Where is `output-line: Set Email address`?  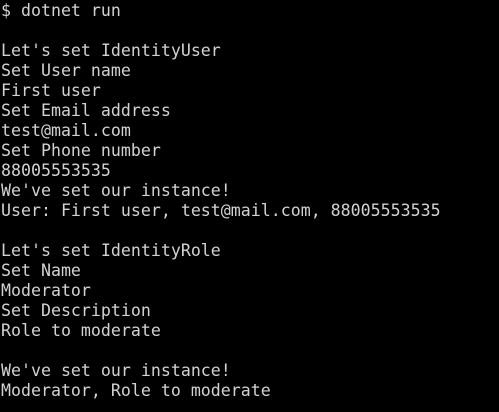
output-line: Set Email address is located at coordinates (86, 110).